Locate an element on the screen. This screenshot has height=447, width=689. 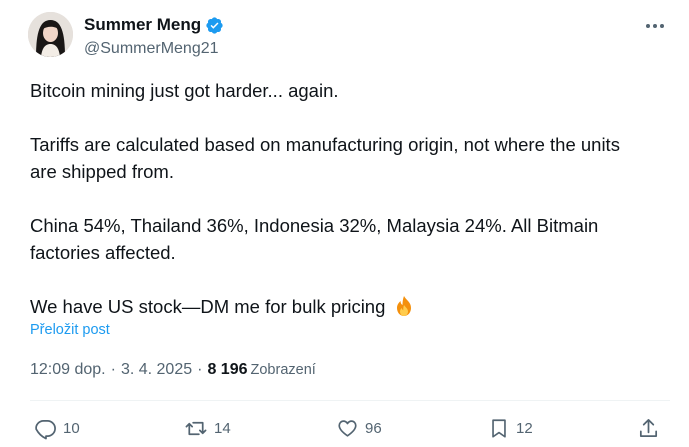
like-button: 96 is located at coordinates (359, 428).